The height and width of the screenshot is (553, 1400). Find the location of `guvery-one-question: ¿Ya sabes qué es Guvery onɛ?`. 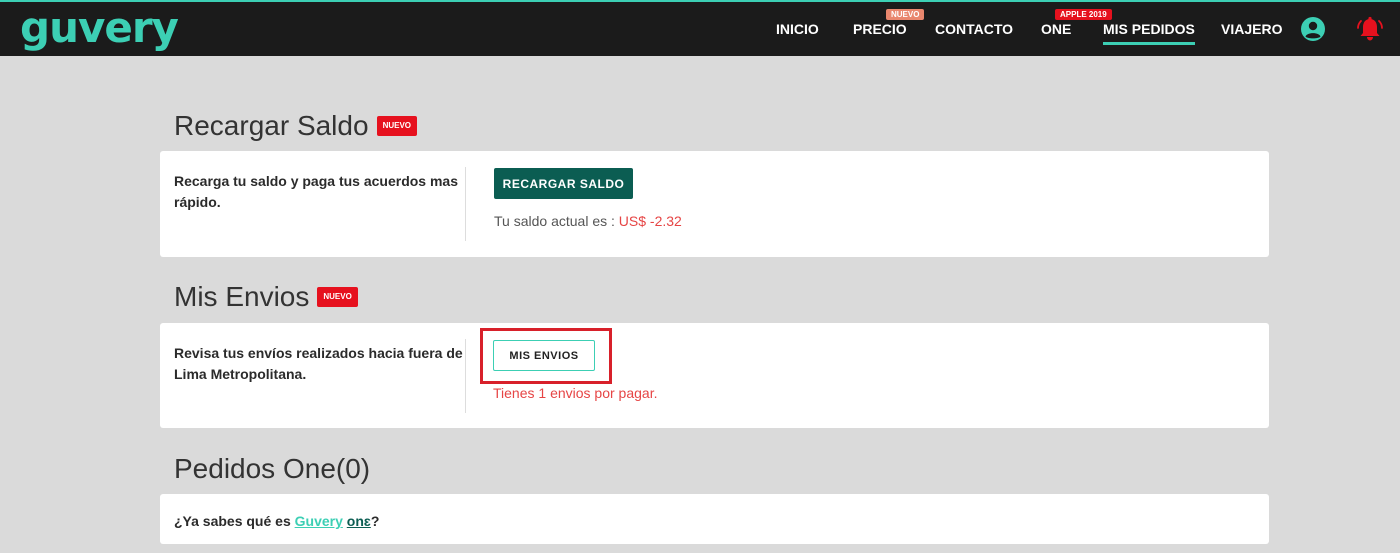

guvery-one-question: ¿Ya sabes qué es Guvery onɛ? is located at coordinates (276, 521).